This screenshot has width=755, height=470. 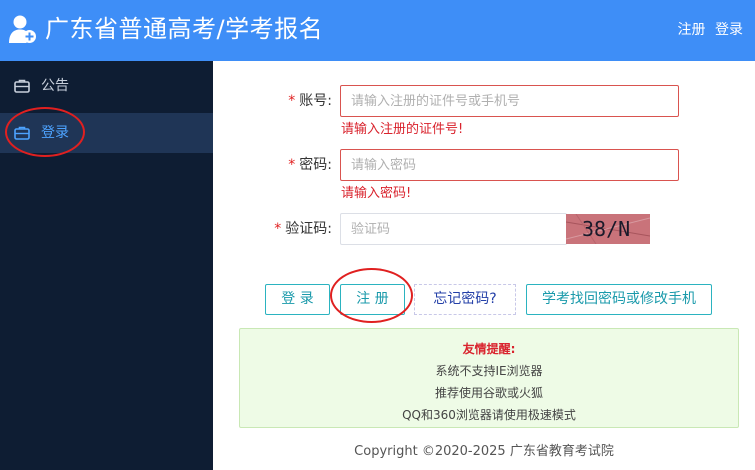 I want to click on password-input, so click(x=509, y=165).